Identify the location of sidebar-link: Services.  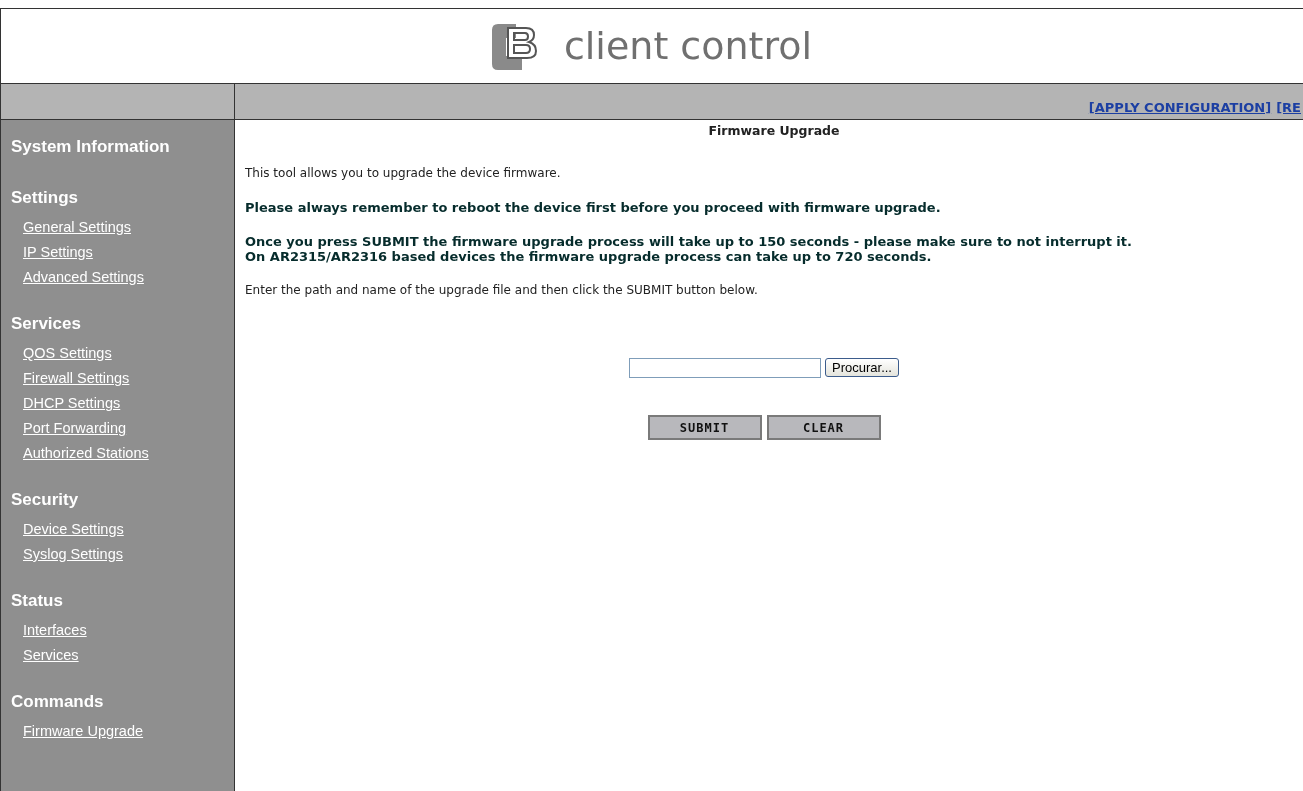
(51, 655).